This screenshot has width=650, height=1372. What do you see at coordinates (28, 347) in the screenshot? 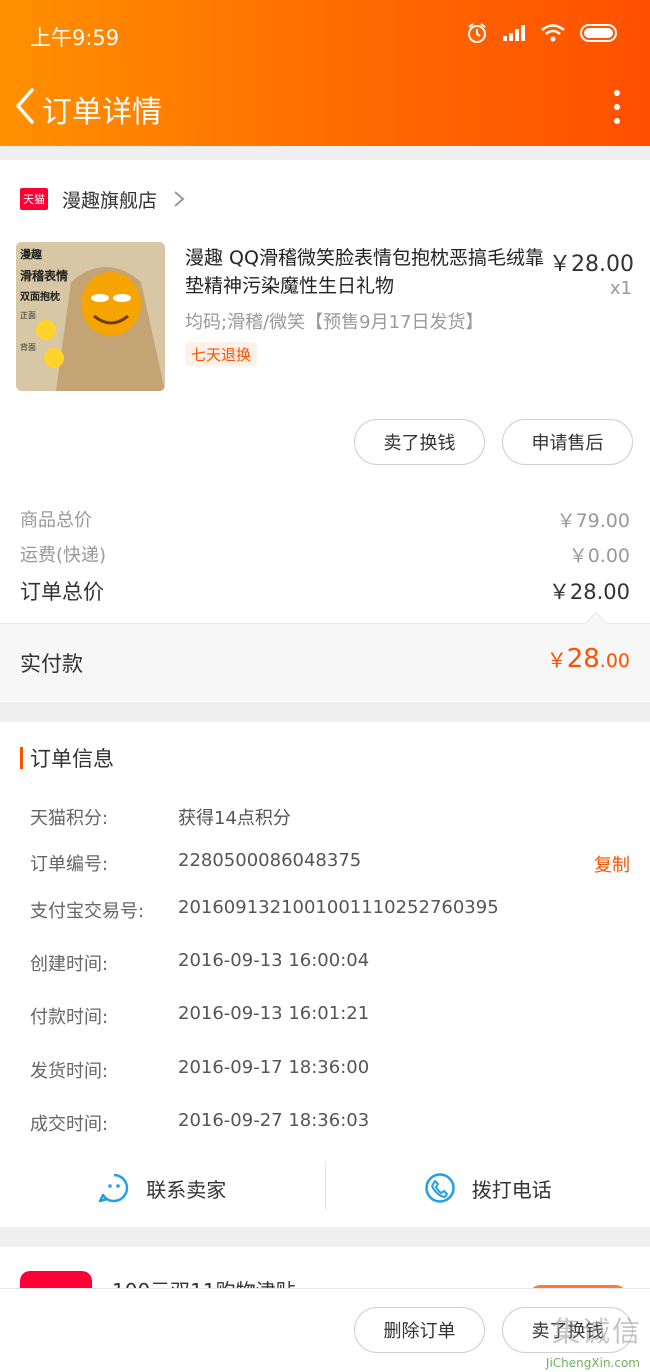
I see `svg-text: 背面` at bounding box center [28, 347].